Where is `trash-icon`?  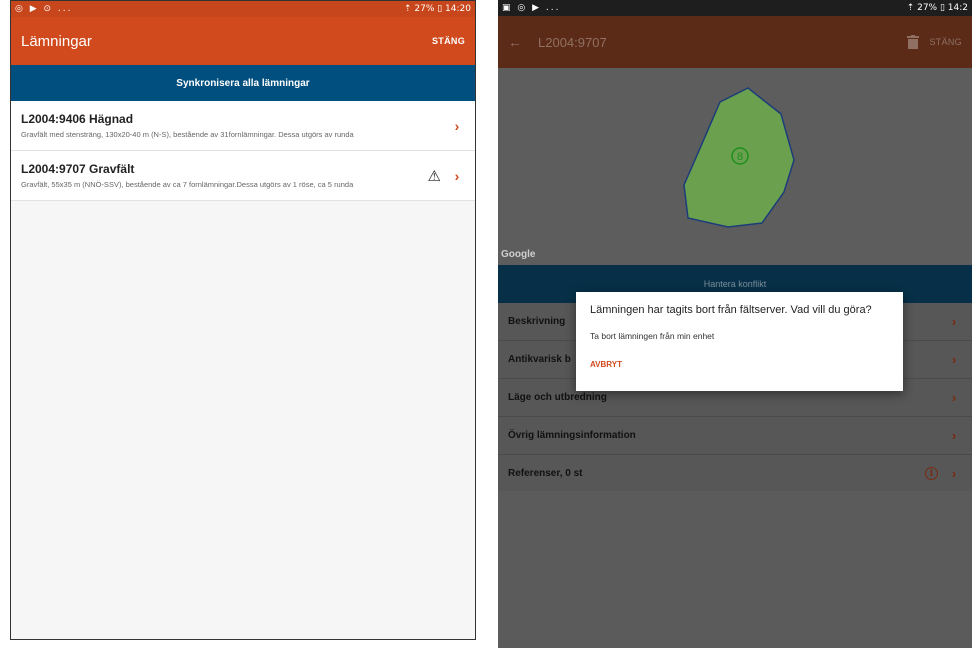 trash-icon is located at coordinates (913, 42).